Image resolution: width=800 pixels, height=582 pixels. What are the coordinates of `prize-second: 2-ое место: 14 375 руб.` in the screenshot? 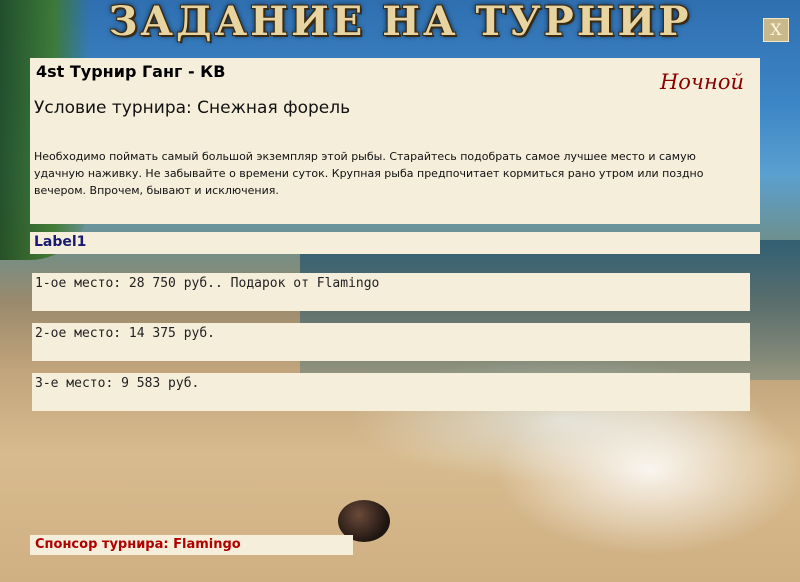 It's located at (391, 342).